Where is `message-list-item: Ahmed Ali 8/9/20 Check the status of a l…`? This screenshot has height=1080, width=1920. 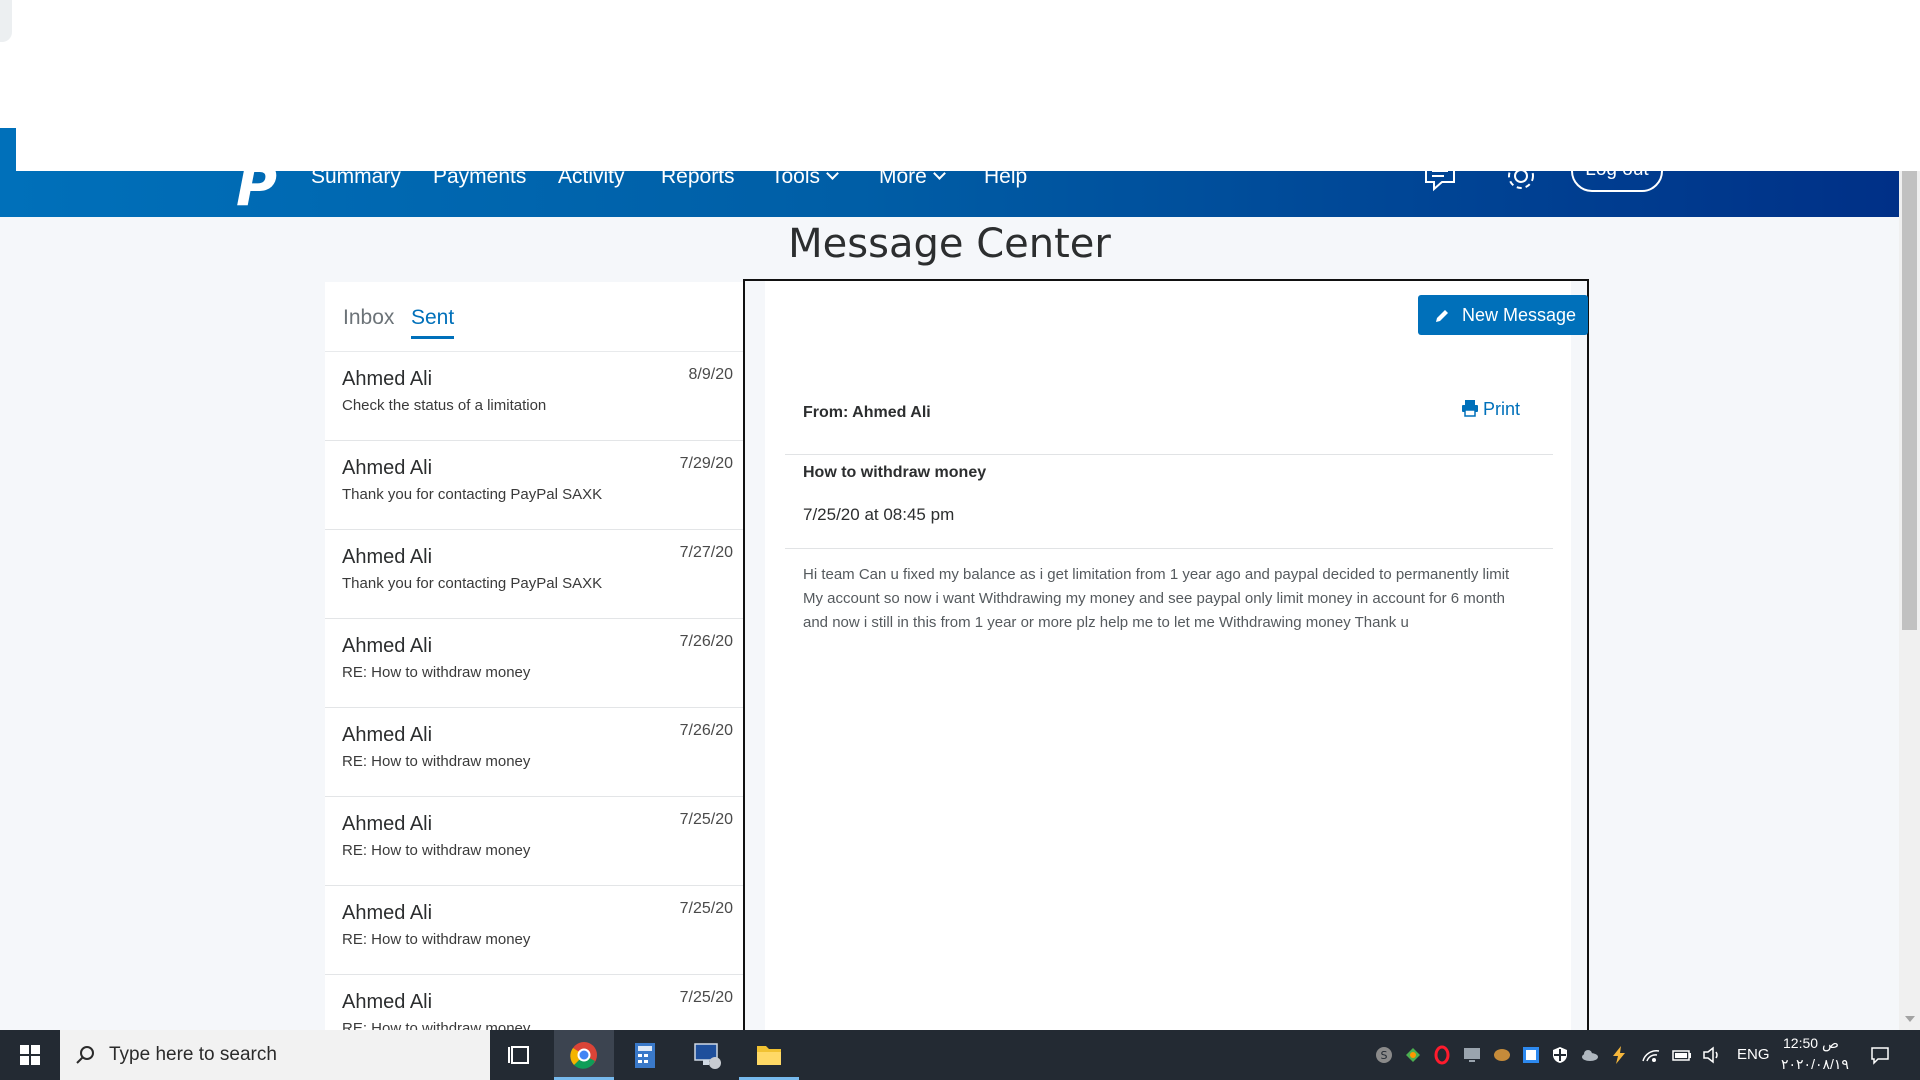
message-list-item: Ahmed Ali 8/9/20 Check the status of a l… is located at coordinates (535, 396).